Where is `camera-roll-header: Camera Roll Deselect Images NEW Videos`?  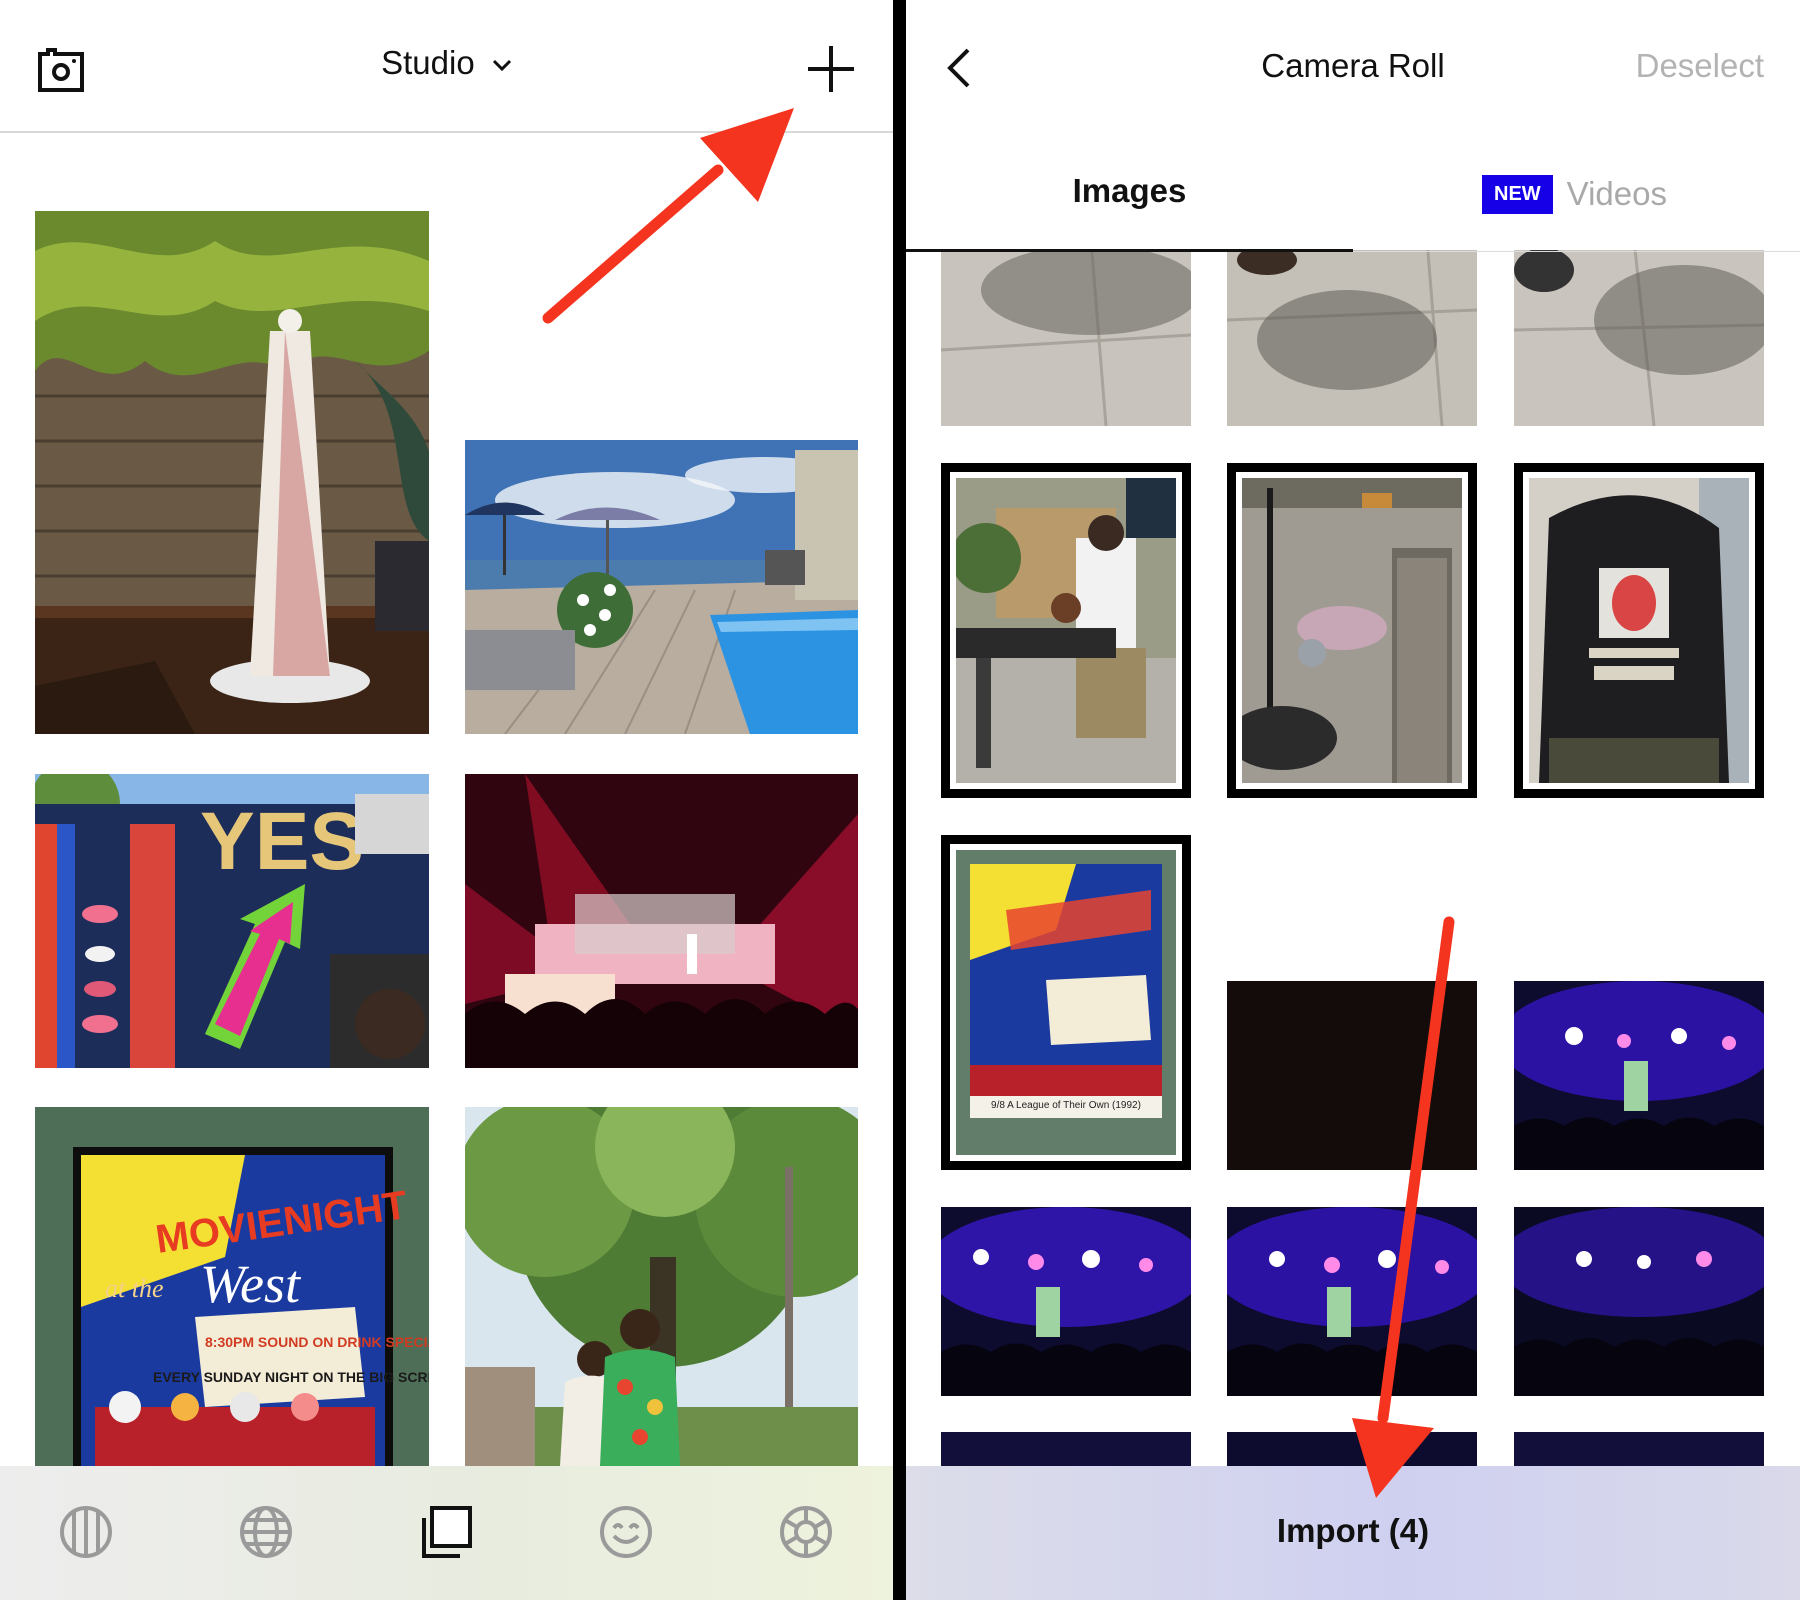 camera-roll-header: Camera Roll Deselect Images NEW Videos is located at coordinates (1353, 126).